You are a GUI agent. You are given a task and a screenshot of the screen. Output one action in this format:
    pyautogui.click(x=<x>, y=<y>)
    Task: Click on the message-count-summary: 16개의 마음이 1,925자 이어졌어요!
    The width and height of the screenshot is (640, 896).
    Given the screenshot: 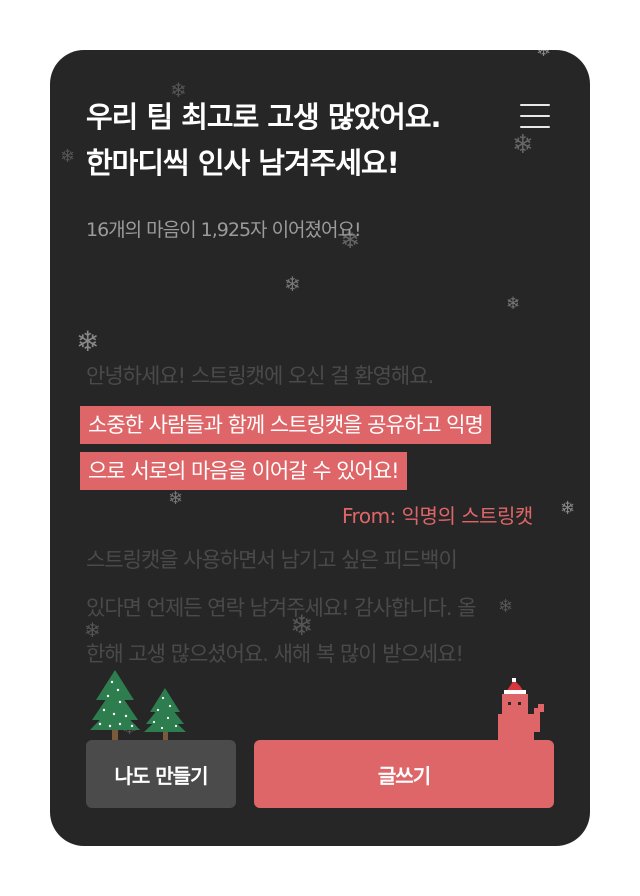 What is the action you would take?
    pyautogui.click(x=224, y=230)
    